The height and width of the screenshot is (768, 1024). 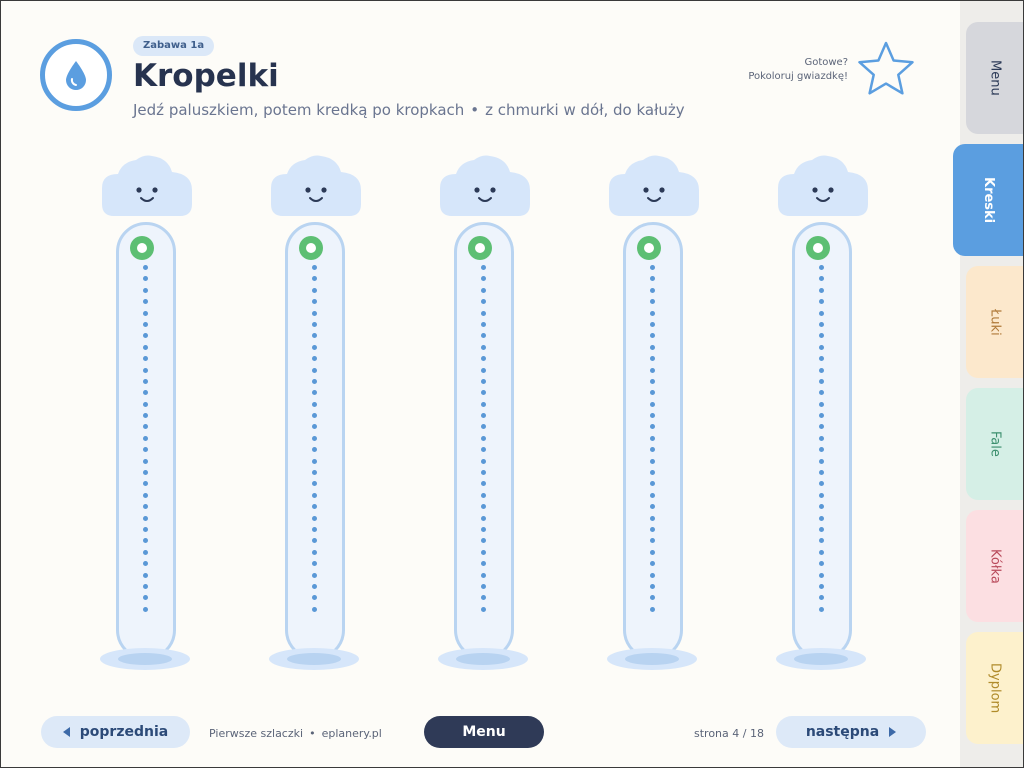 I want to click on tab-fale: Fale, so click(x=995, y=444).